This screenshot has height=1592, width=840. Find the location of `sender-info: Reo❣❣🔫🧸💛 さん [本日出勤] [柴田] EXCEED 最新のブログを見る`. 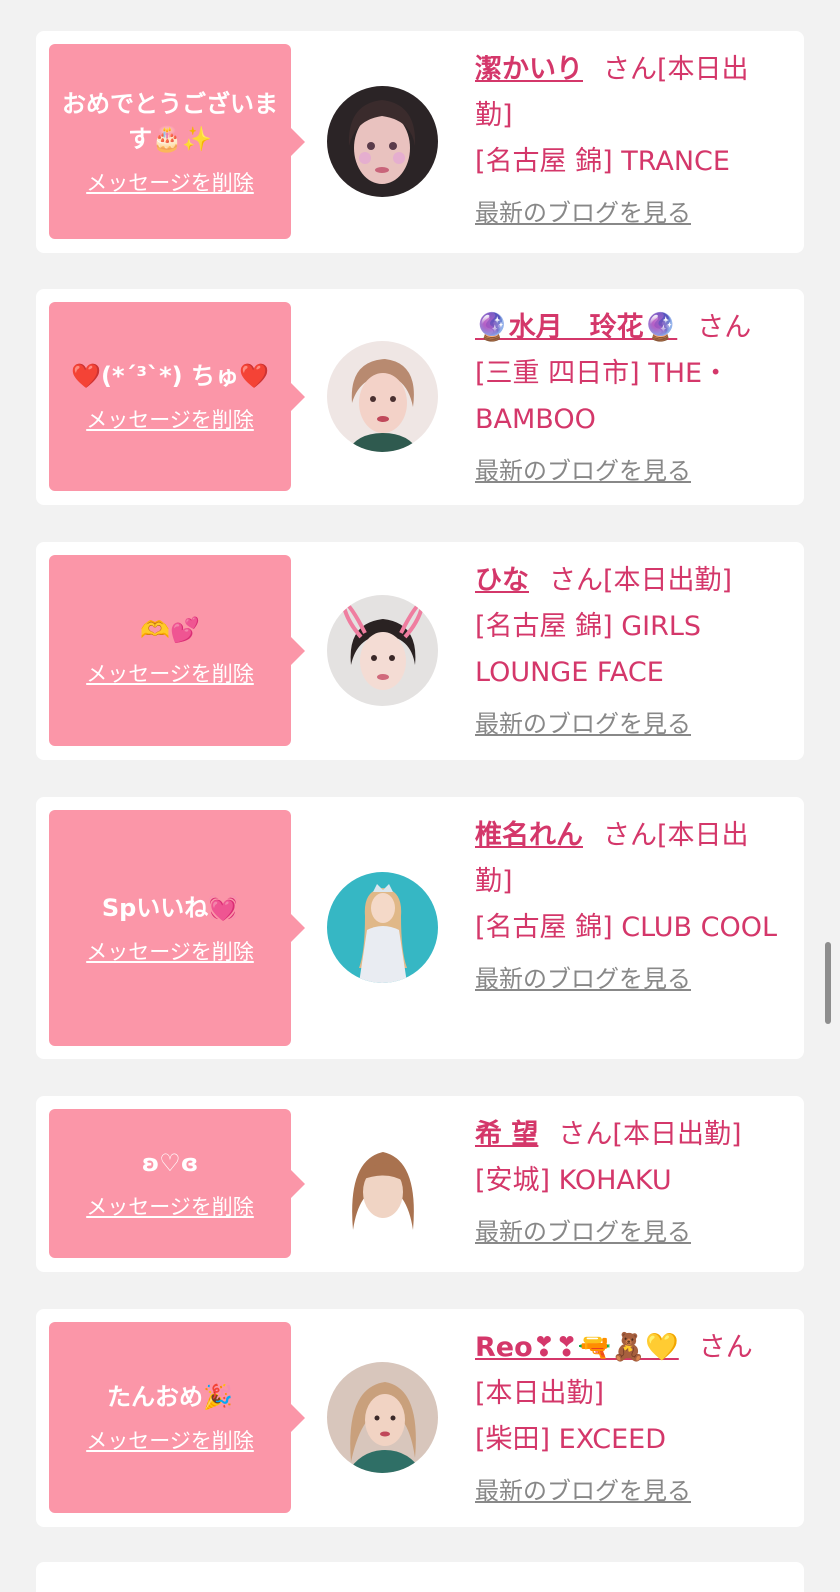

sender-info: Reo❣❣🔫🧸💛 さん [本日出勤] [柴田] EXCEED 最新のブログを見る is located at coordinates (628, 1416).